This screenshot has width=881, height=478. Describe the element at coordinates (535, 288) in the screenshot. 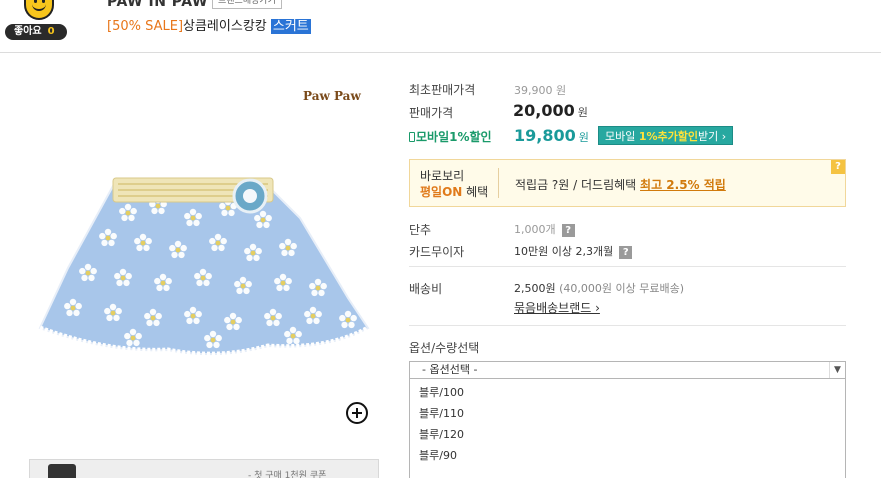

I see `shipping-fee: 2,500원` at that location.